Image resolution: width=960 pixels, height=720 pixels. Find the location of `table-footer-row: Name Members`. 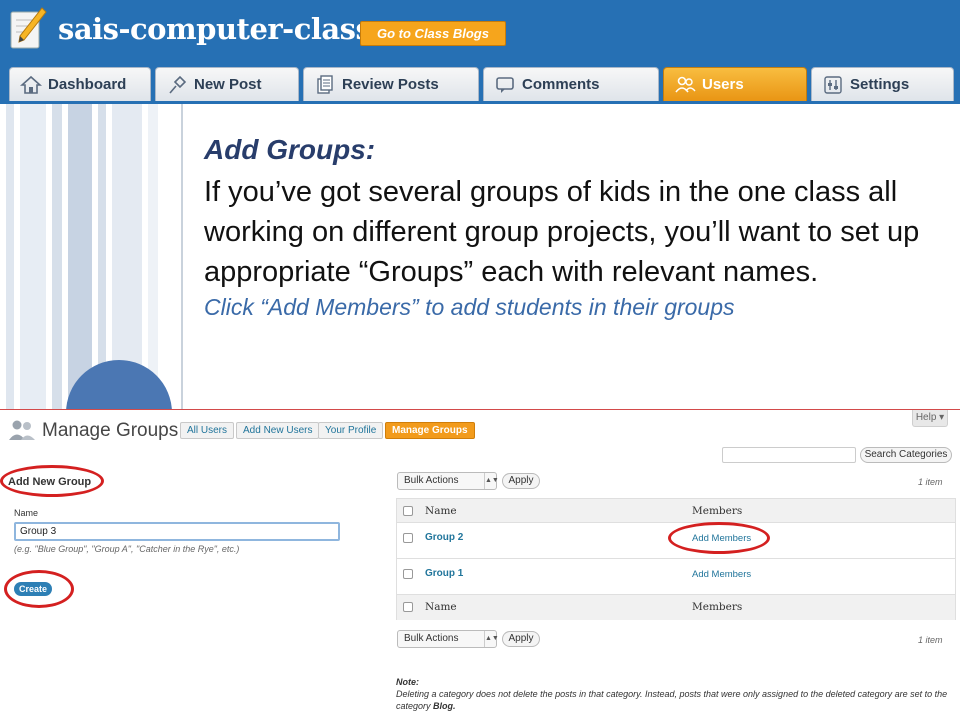

table-footer-row: Name Members is located at coordinates (676, 607).